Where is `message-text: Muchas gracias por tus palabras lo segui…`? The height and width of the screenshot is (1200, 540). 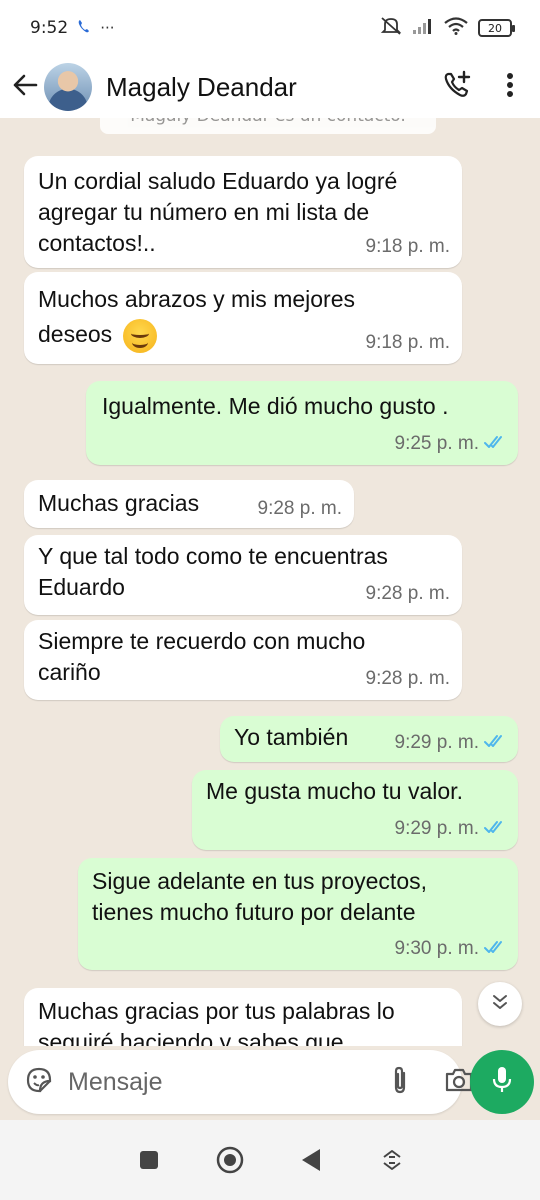
message-text: Muchas gracias por tus palabras lo segui… is located at coordinates (216, 1022).